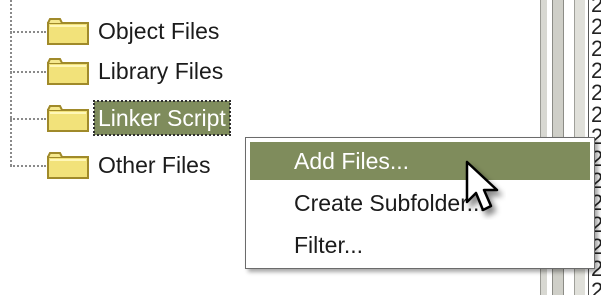 This screenshot has width=601, height=295. I want to click on tree-item-linker-script: Linker Script, so click(190, 119).